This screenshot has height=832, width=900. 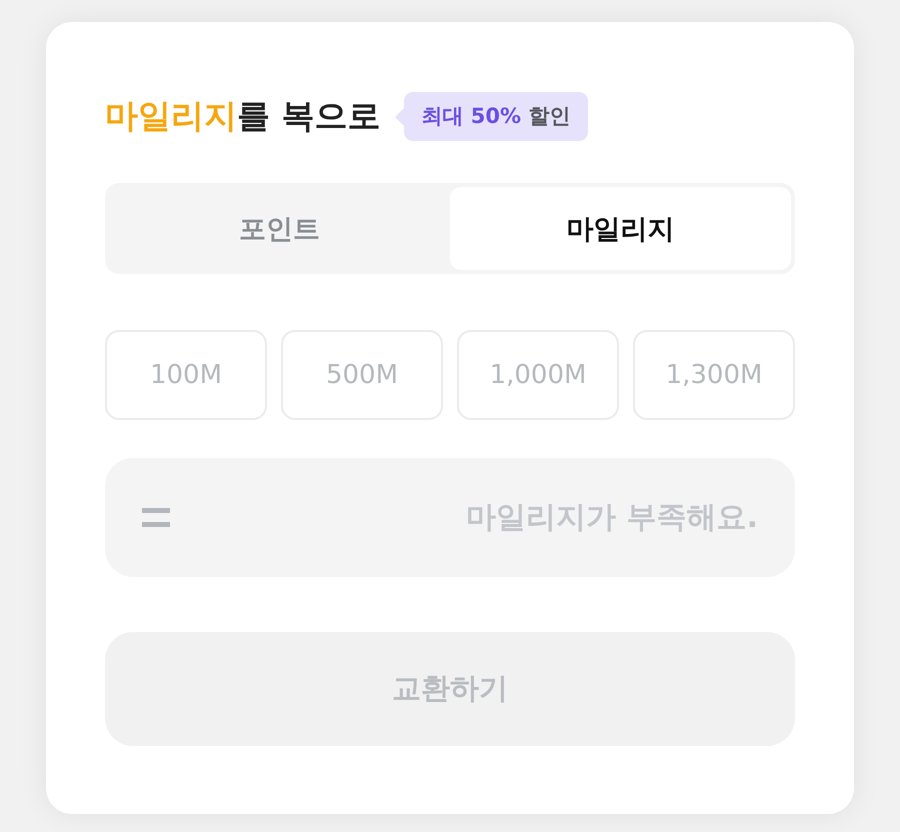 I want to click on equals-icon, so click(x=156, y=517).